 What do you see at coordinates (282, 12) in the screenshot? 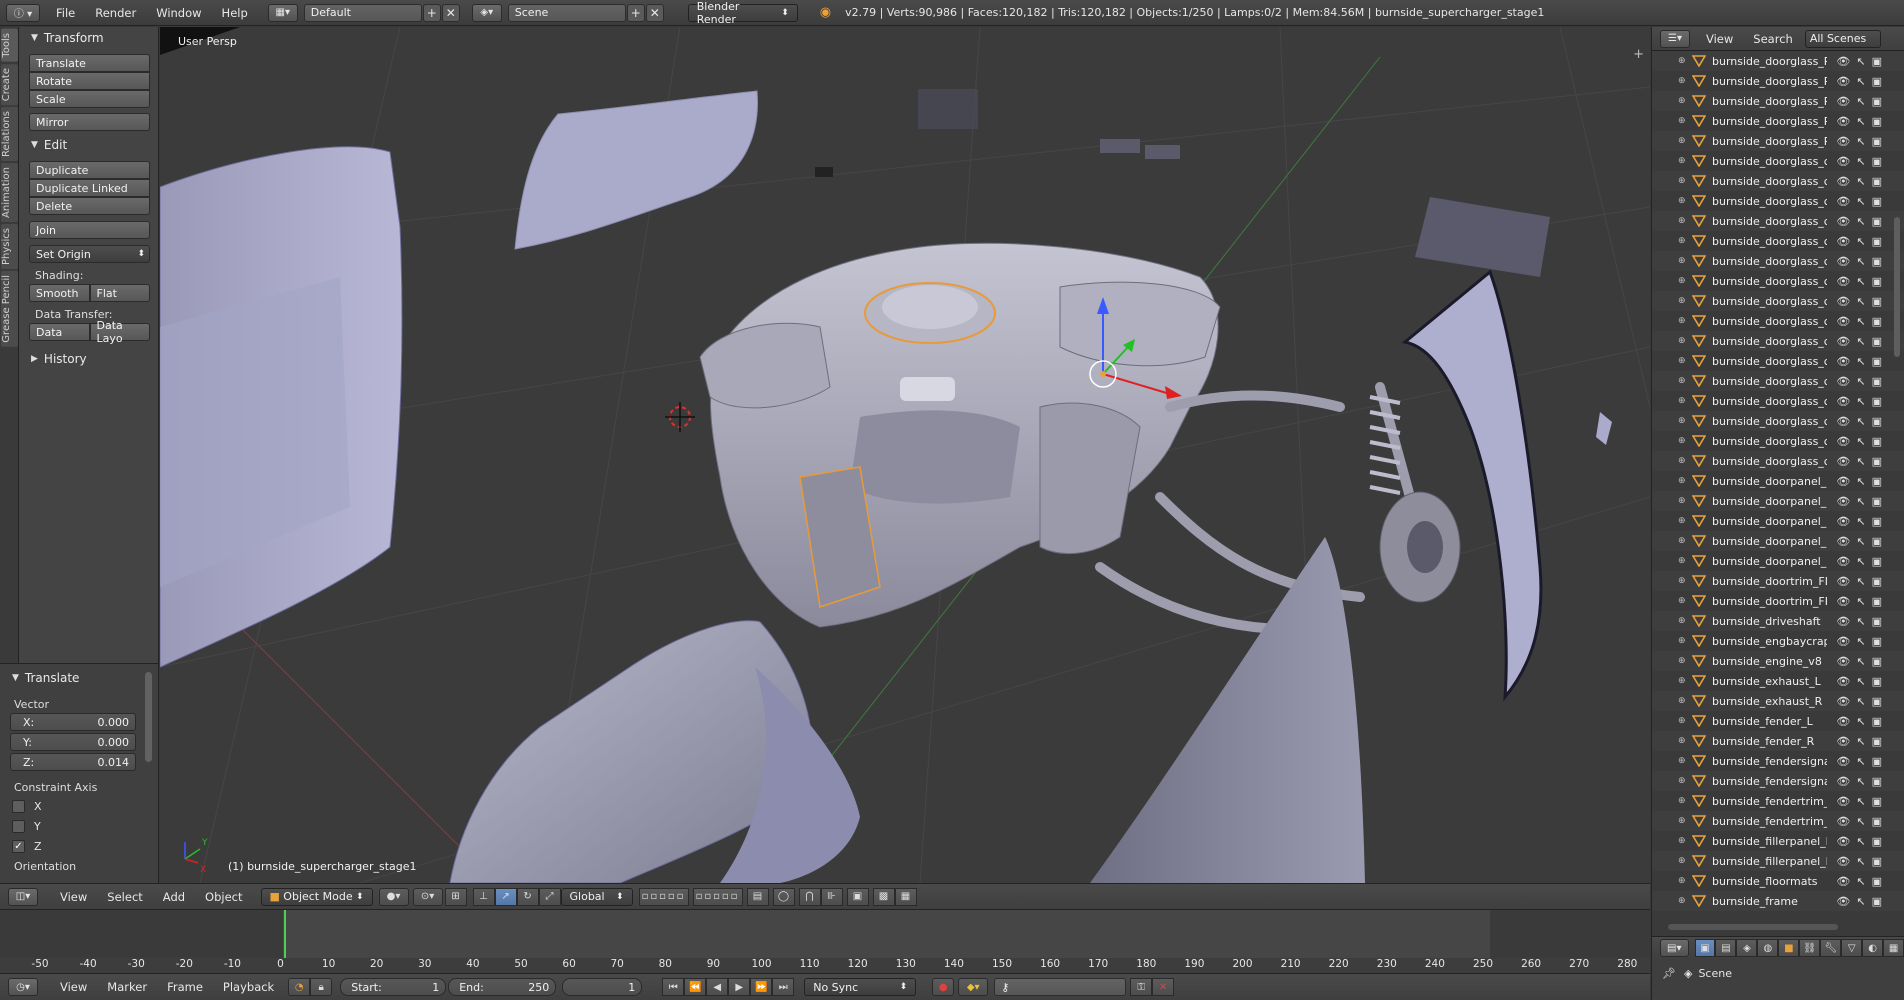
I see `layout-browse-button: ▦▾` at bounding box center [282, 12].